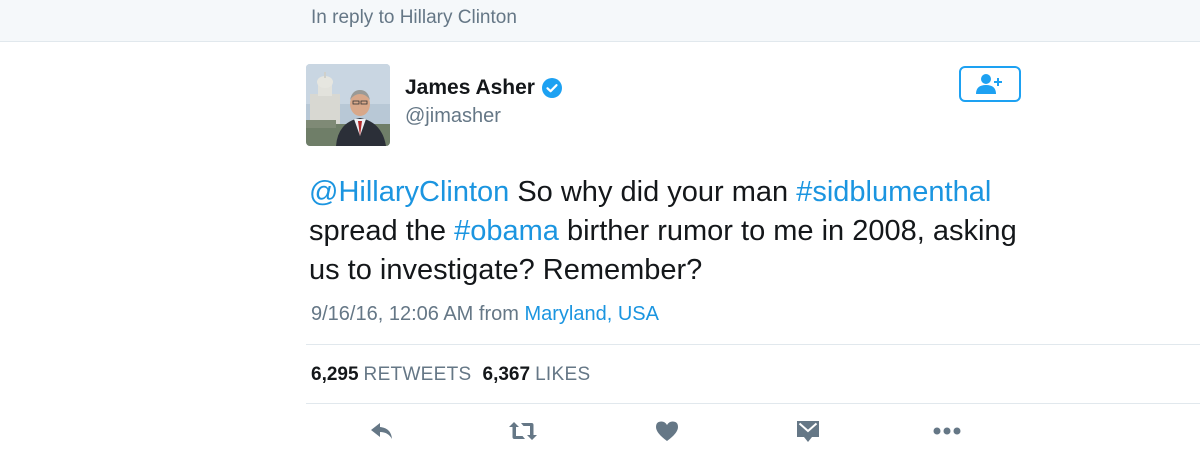 Image resolution: width=1200 pixels, height=458 pixels. What do you see at coordinates (600, 21) in the screenshot?
I see `reply-context-bar: In reply to Hillary Clinton` at bounding box center [600, 21].